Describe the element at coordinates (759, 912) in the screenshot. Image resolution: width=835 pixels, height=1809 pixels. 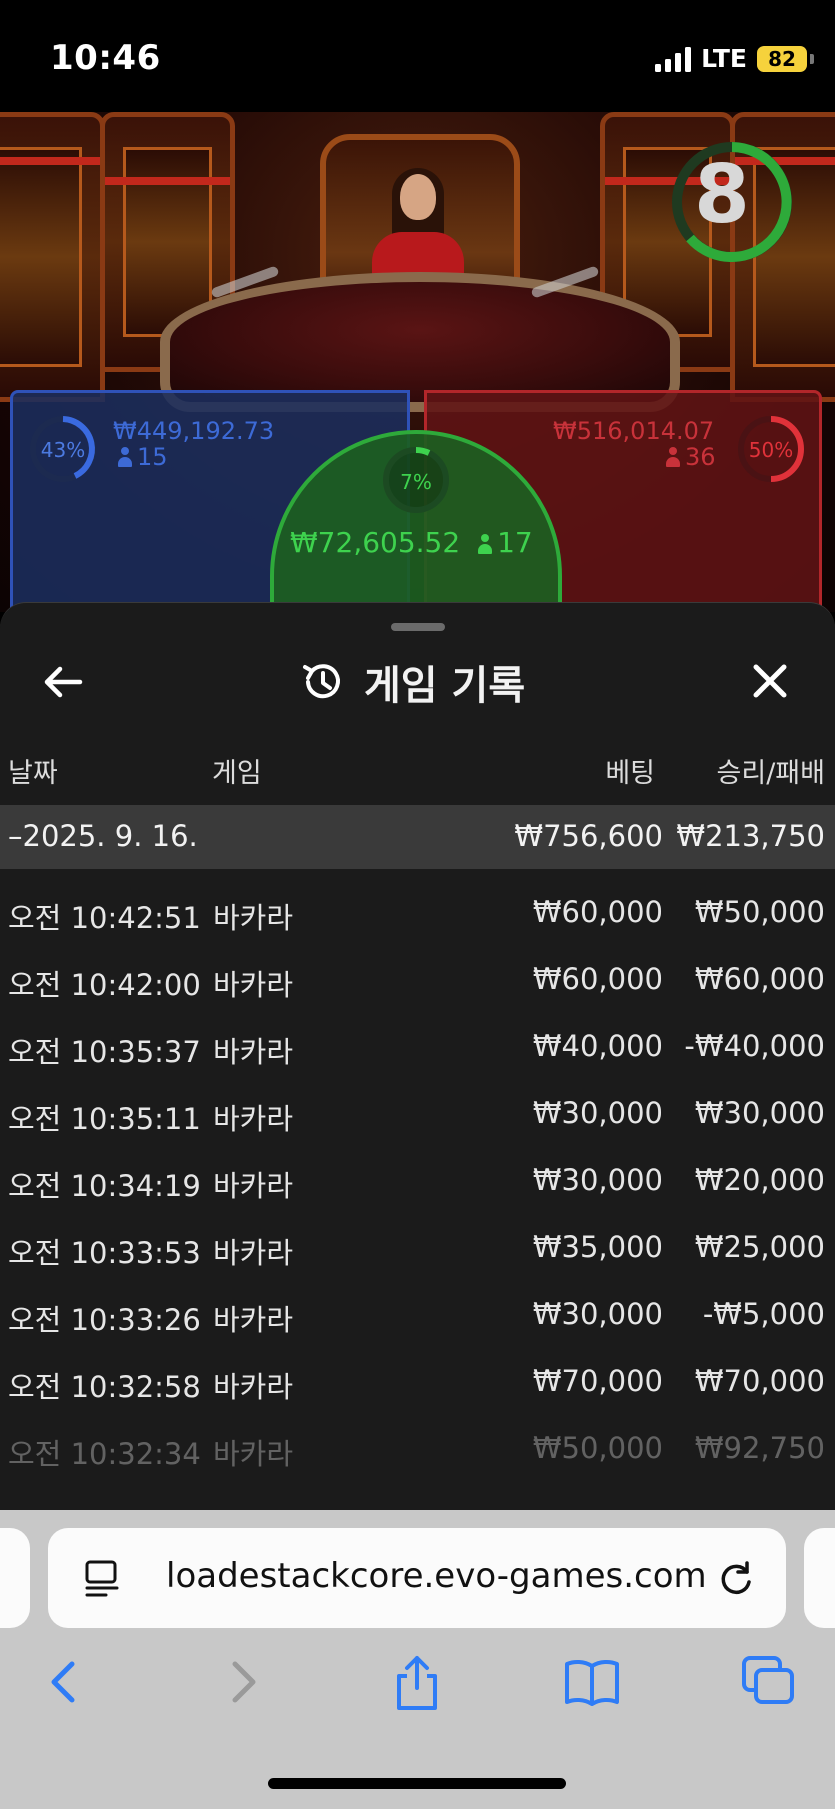
I see `row-result: ₩50,000` at that location.